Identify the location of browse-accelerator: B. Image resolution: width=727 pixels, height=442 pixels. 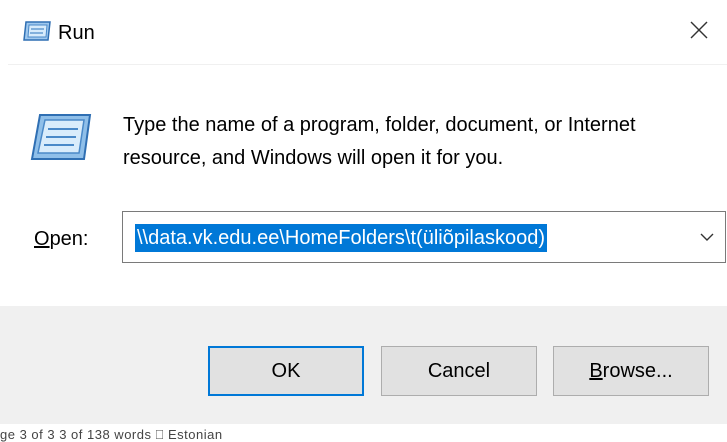
(596, 370).